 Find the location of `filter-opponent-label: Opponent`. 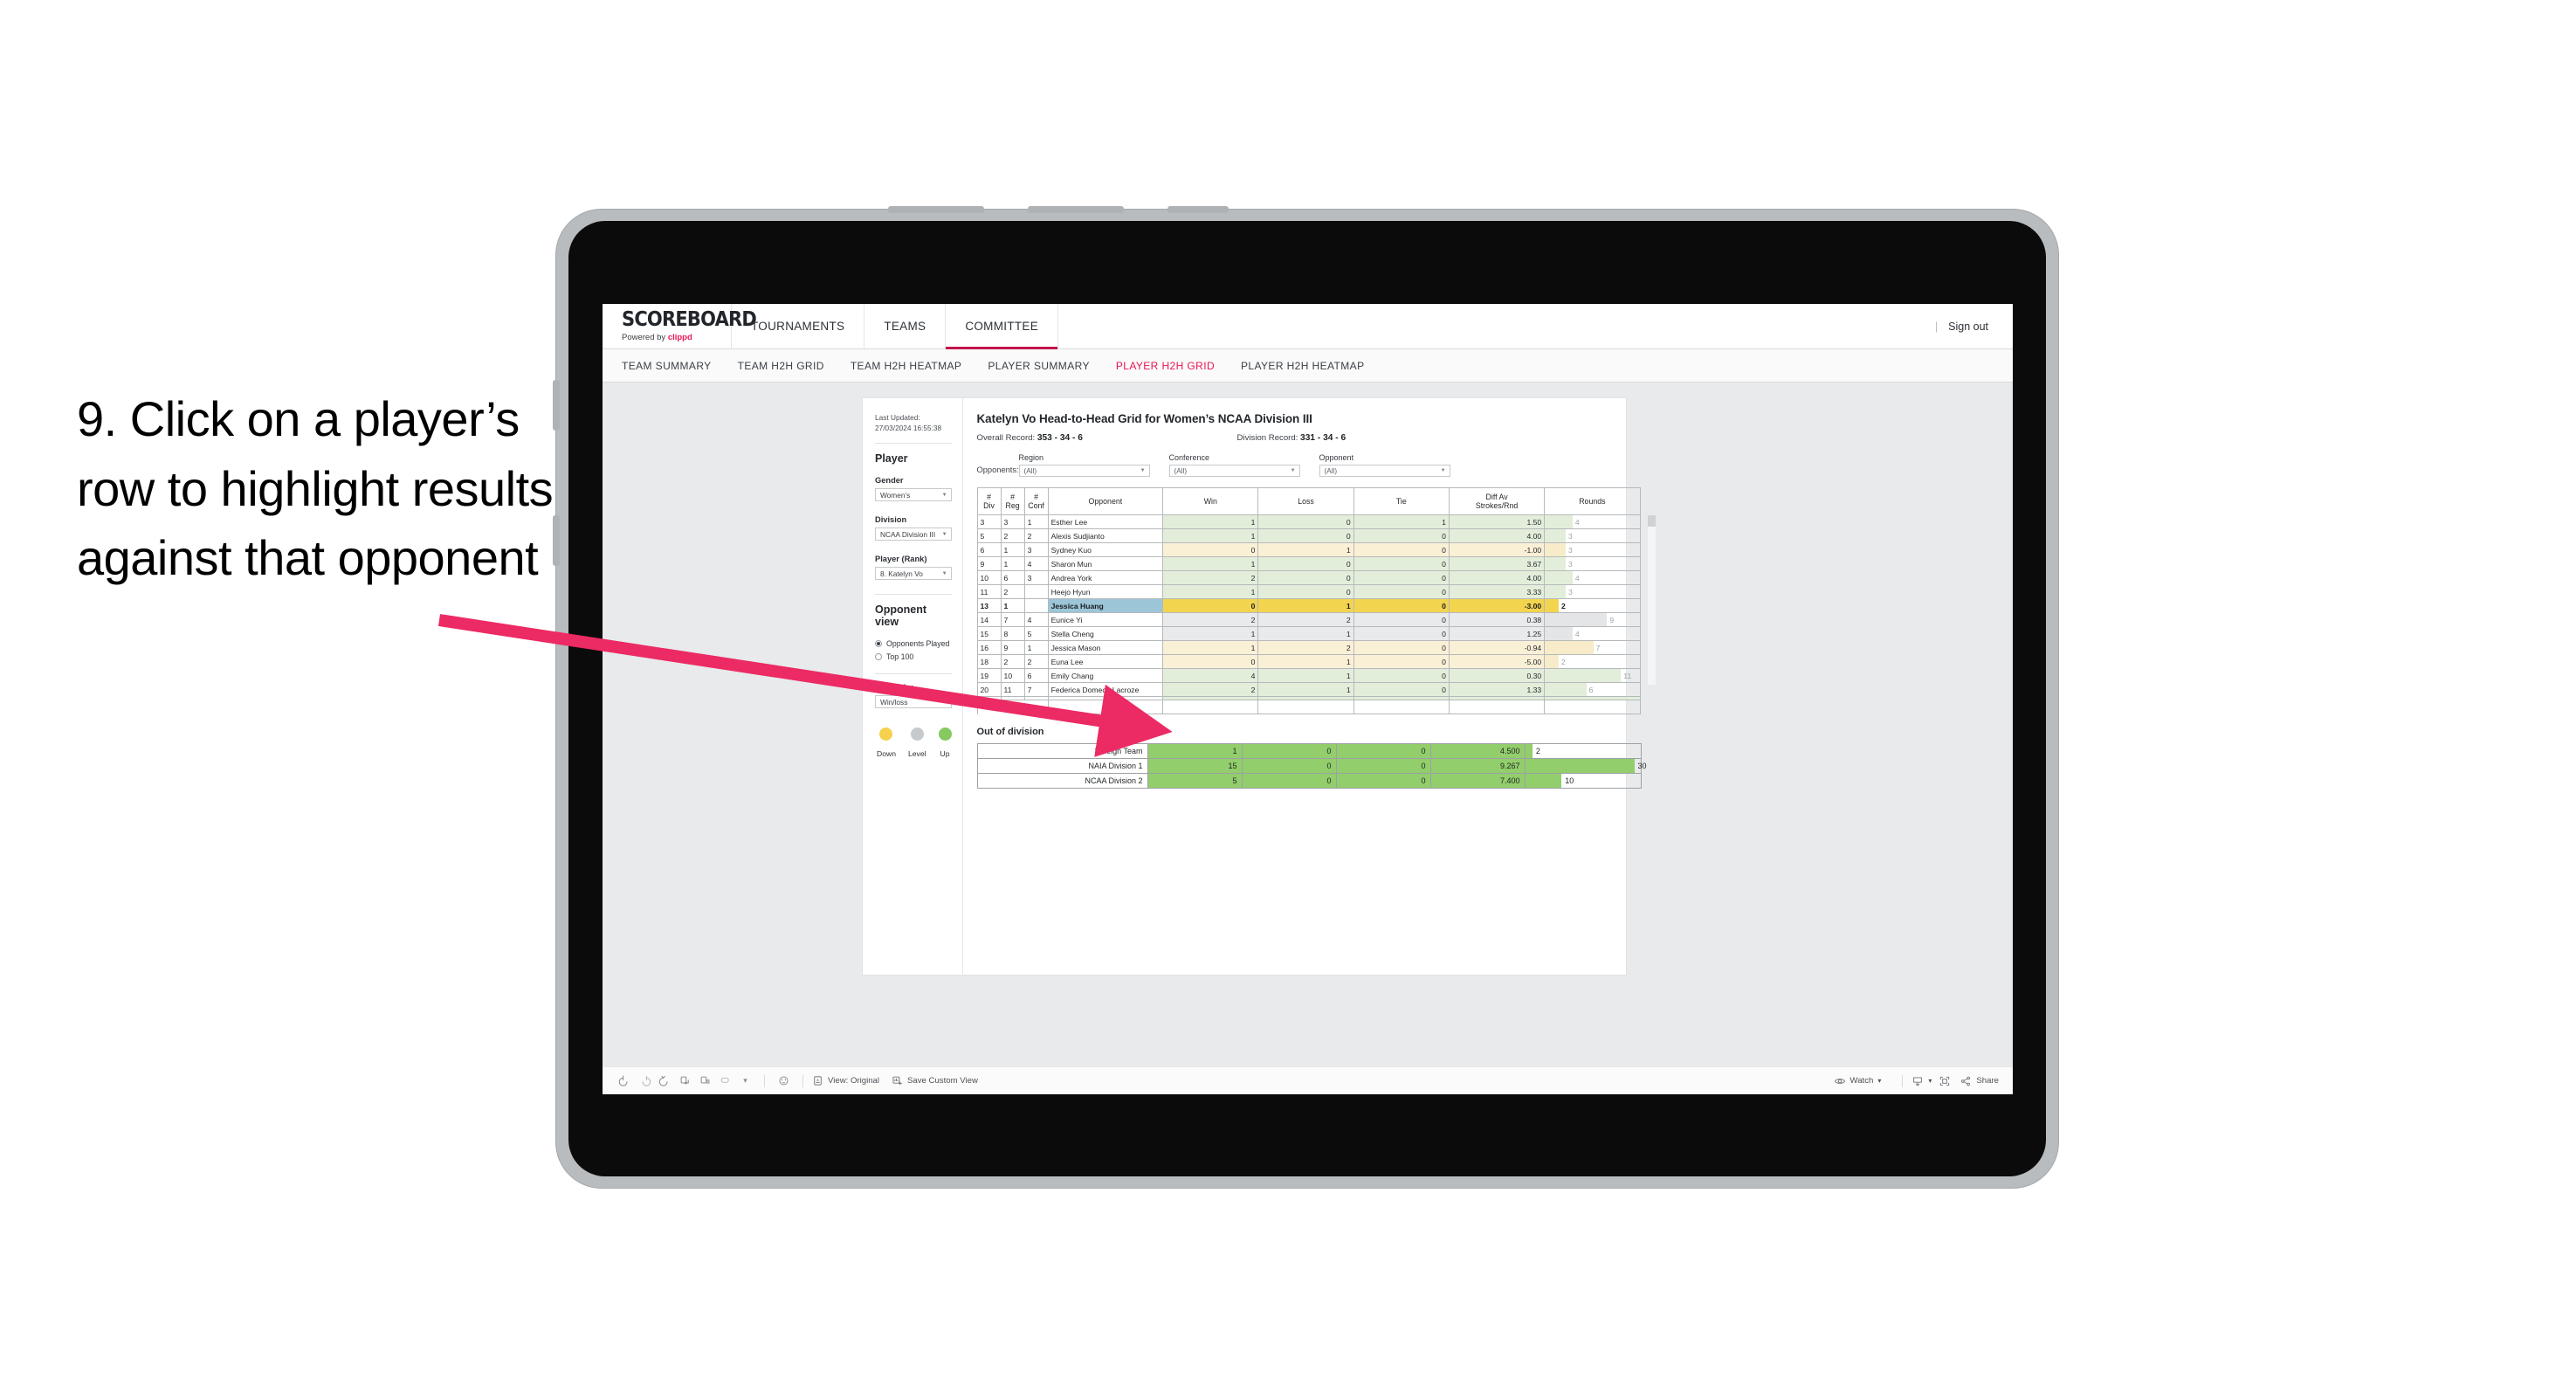

filter-opponent-label: Opponent is located at coordinates (1336, 457).